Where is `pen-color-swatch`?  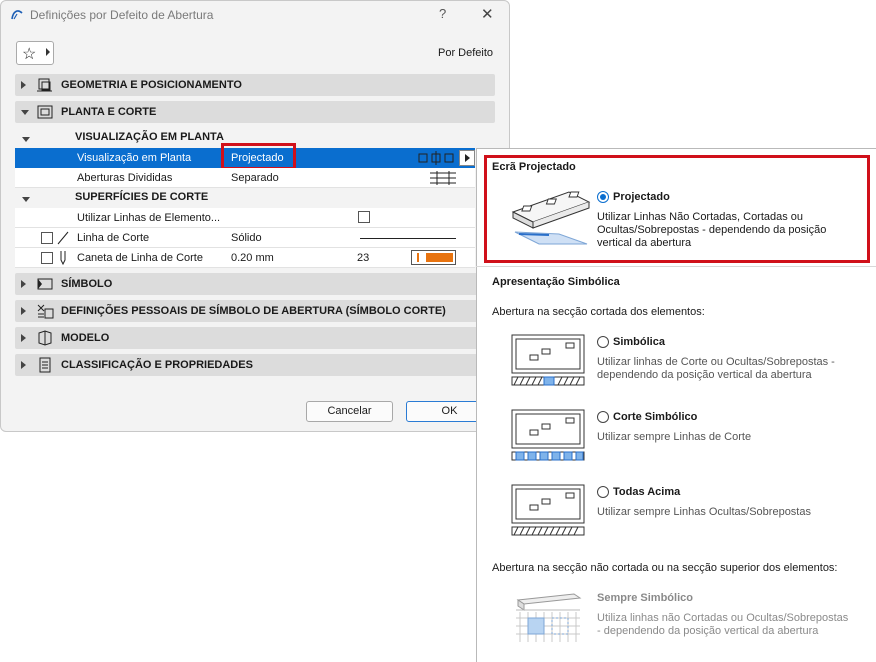 pen-color-swatch is located at coordinates (433, 257).